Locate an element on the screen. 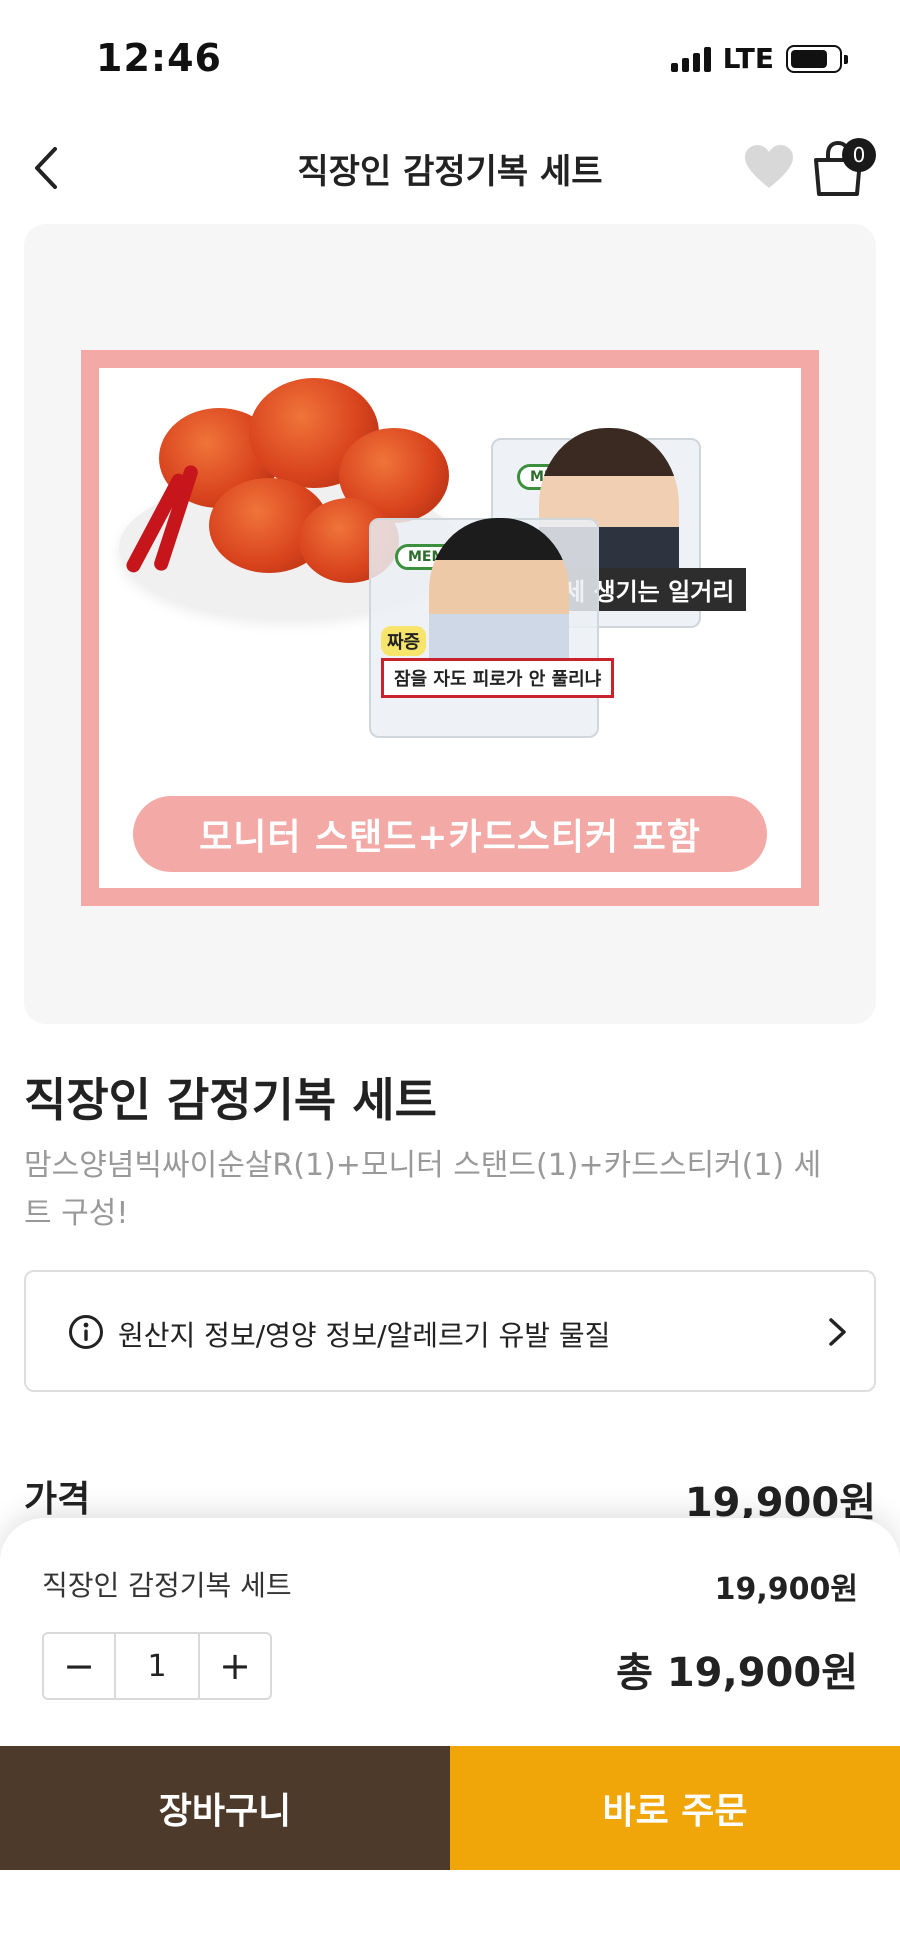 The width and height of the screenshot is (900, 1948). order-now-button: 바로 주문 is located at coordinates (675, 1808).